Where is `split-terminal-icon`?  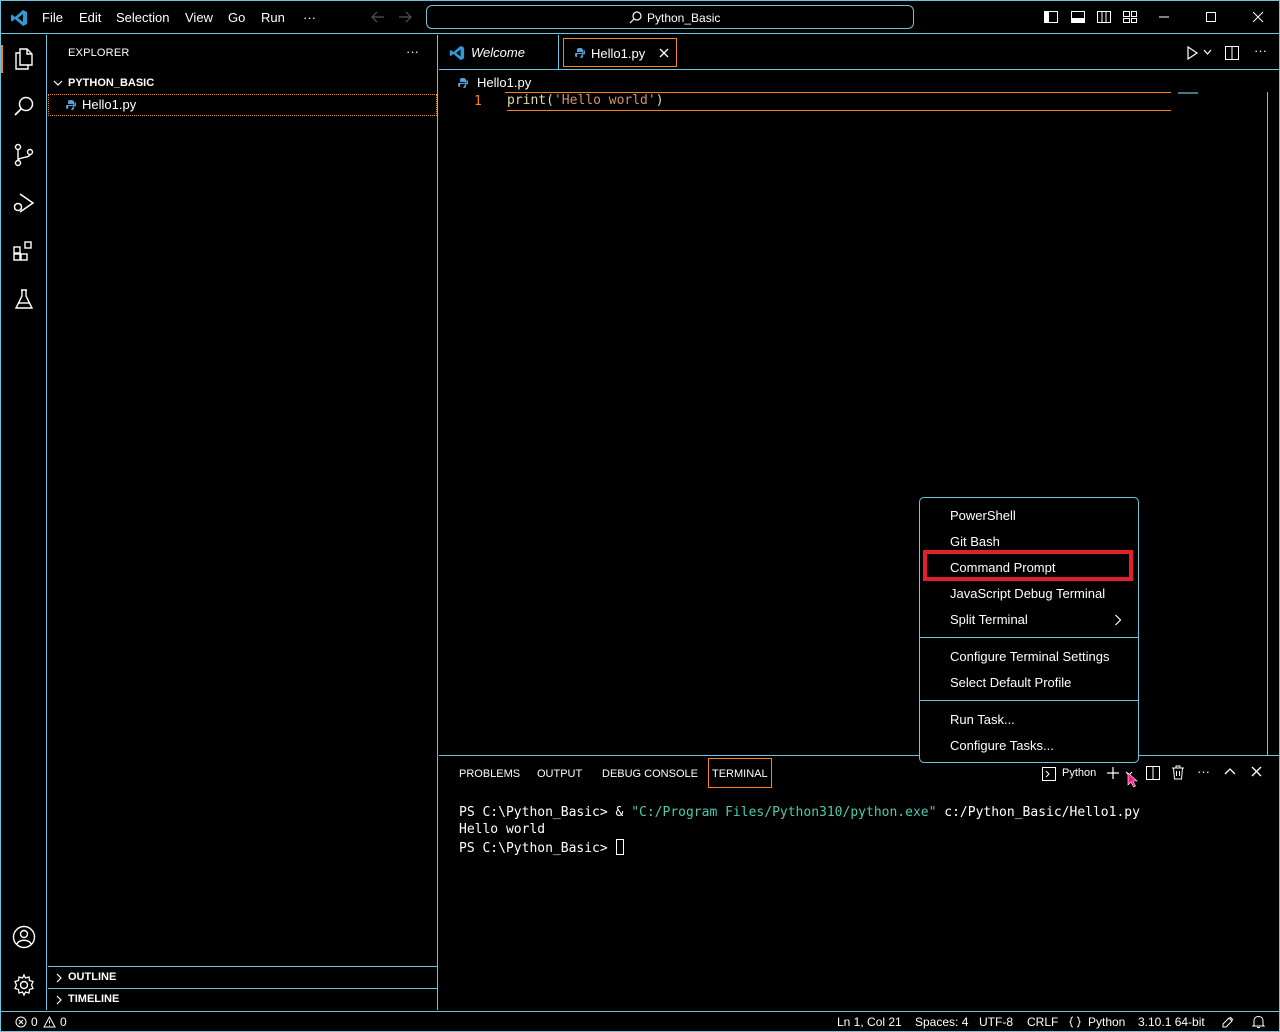
split-terminal-icon is located at coordinates (1153, 773).